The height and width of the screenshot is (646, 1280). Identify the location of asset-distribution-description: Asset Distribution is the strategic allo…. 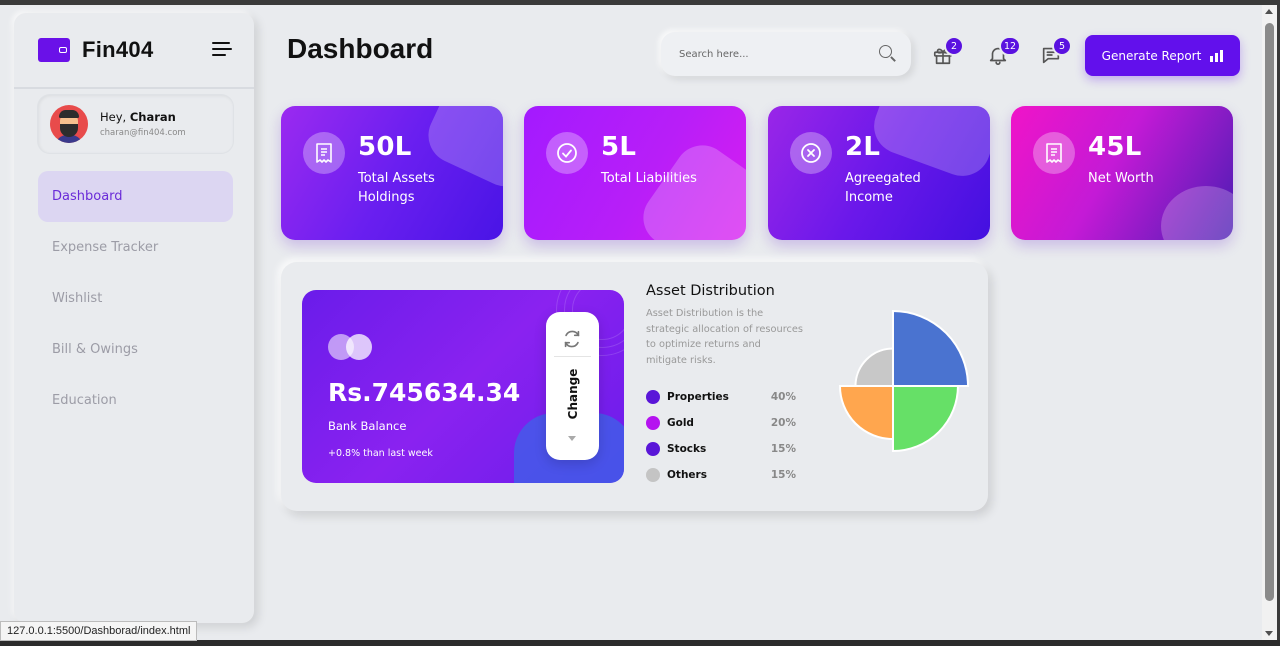
(725, 337).